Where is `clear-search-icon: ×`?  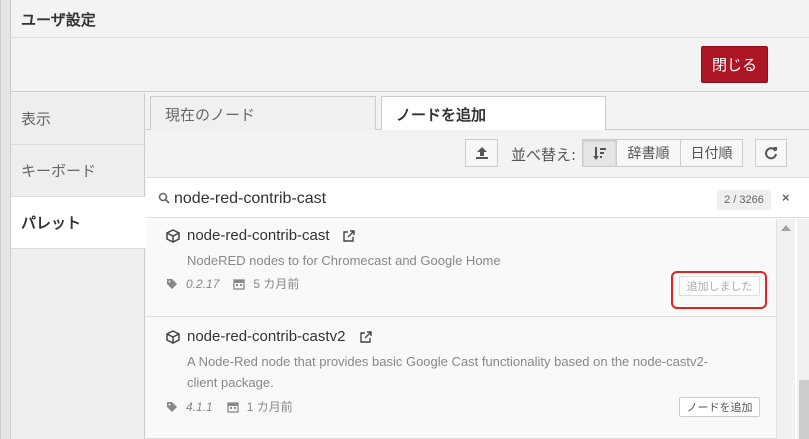 clear-search-icon: × is located at coordinates (787, 198).